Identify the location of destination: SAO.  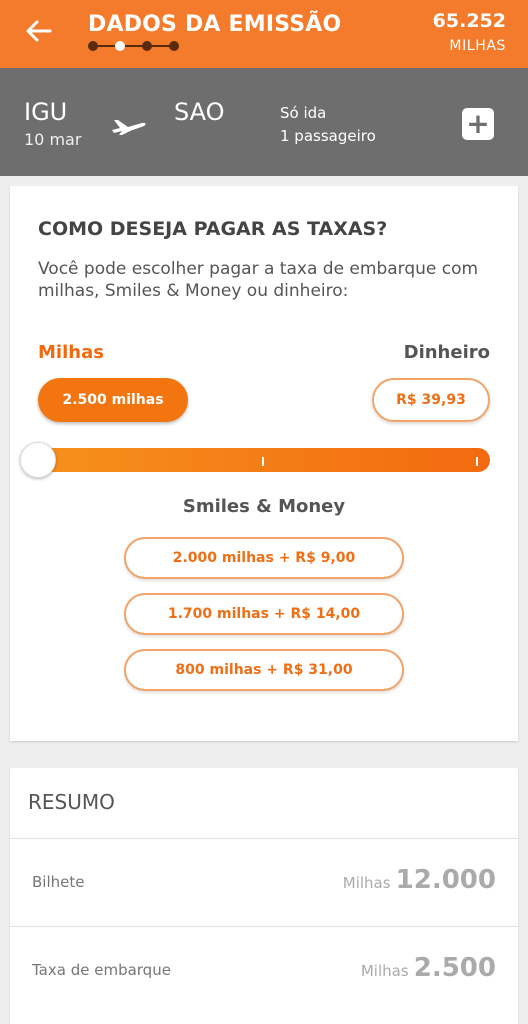
(199, 112).